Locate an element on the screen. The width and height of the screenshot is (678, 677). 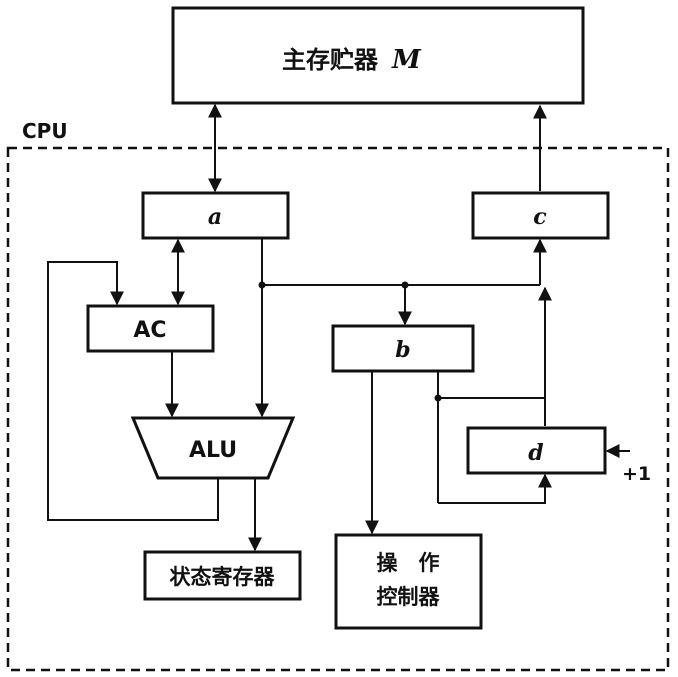
register-b: b is located at coordinates (403, 348).